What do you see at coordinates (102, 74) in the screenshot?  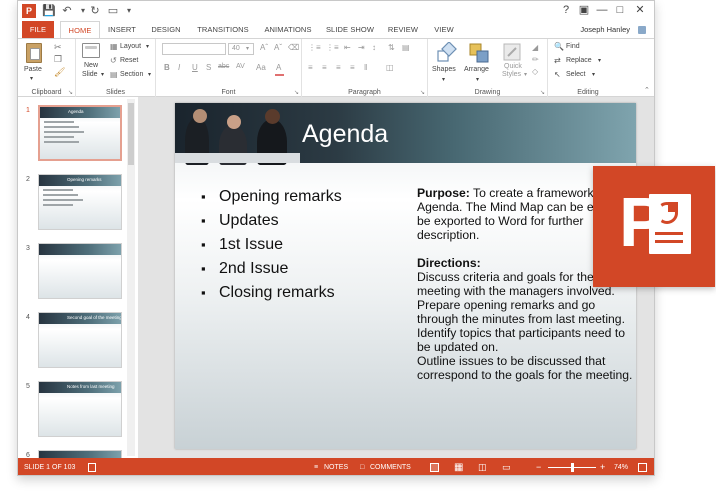 I see `new-slide-dropdown-icon: ▾` at bounding box center [102, 74].